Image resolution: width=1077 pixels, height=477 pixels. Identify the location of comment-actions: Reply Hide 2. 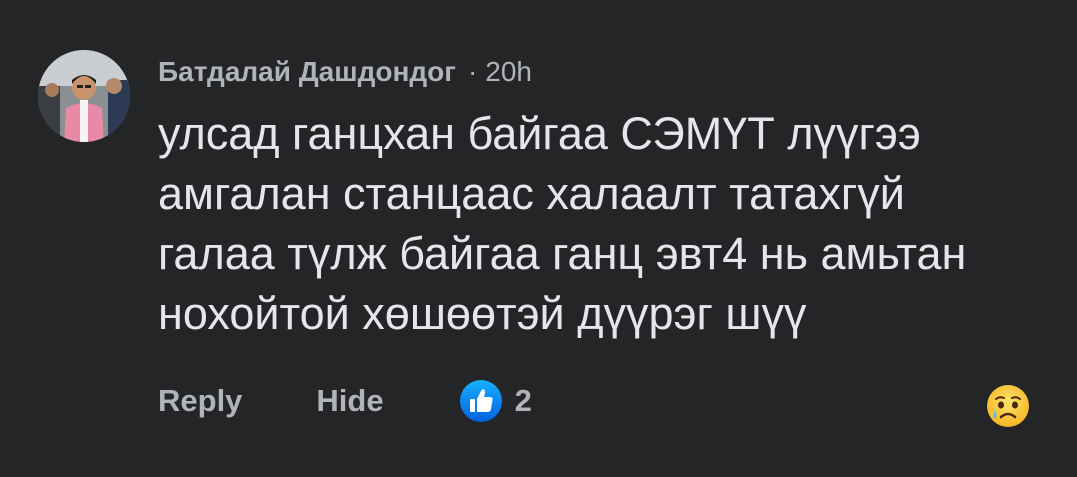
(345, 401).